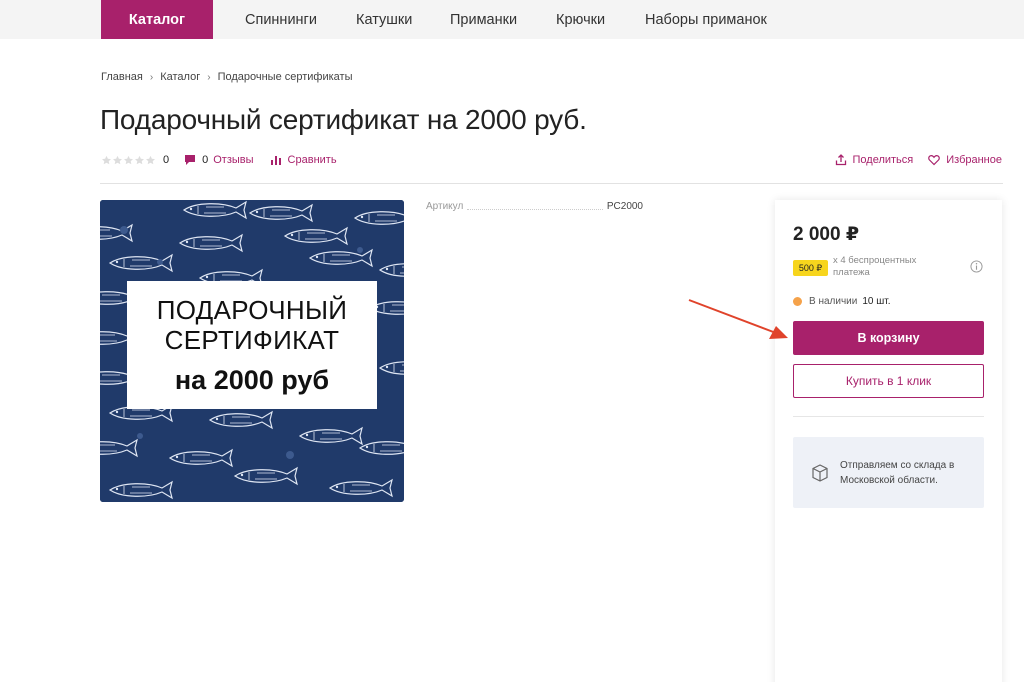 Image resolution: width=1024 pixels, height=682 pixels. I want to click on nav-item-reels: Катушки, so click(384, 19).